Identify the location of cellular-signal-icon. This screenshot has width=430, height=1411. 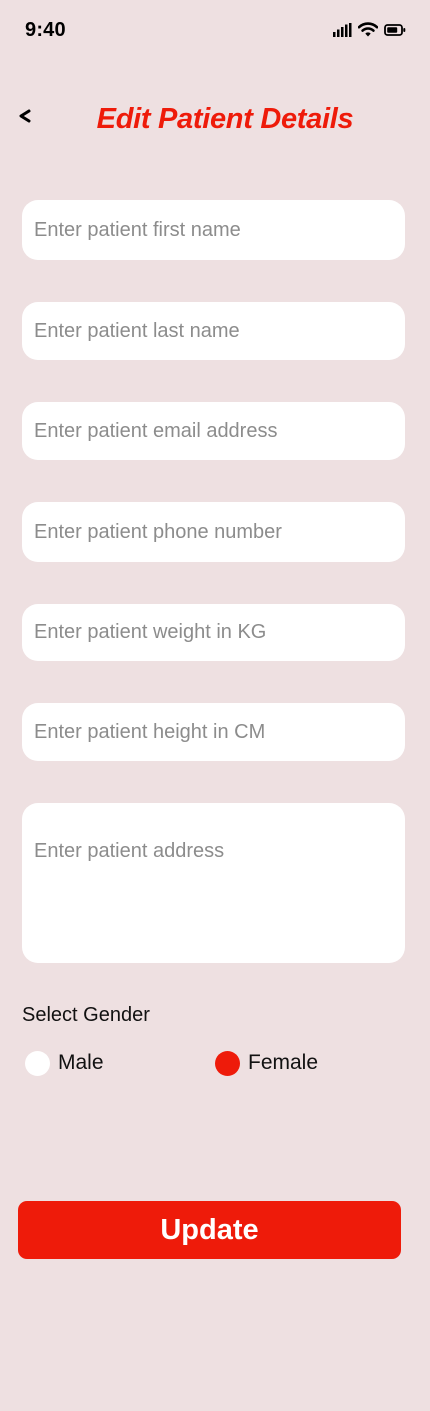
(342, 32).